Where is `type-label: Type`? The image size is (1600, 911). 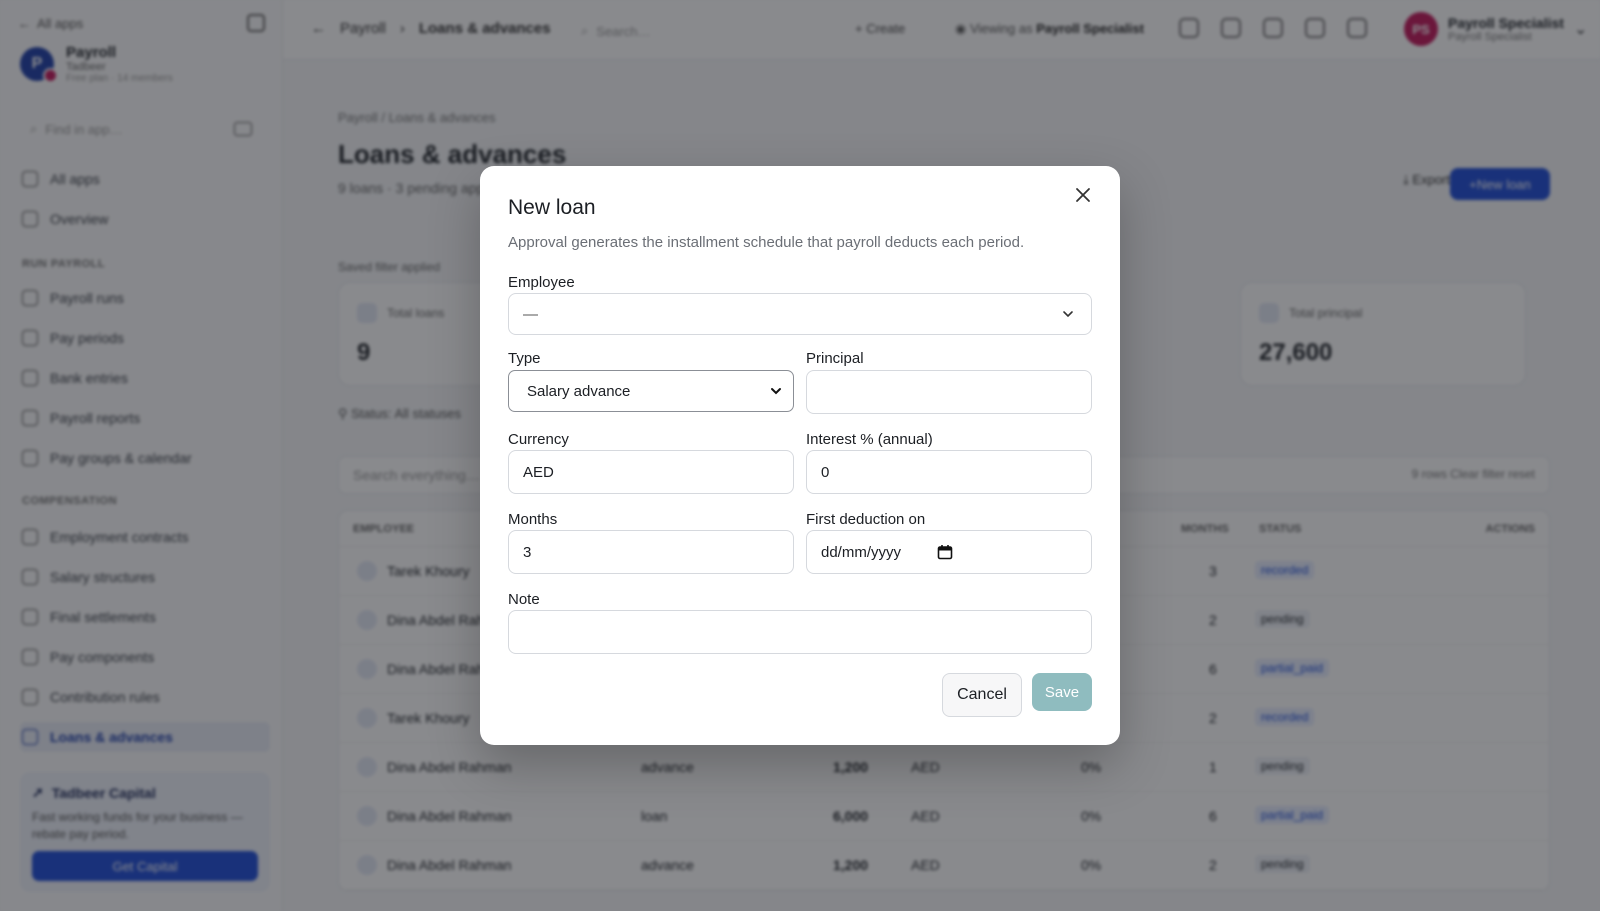
type-label: Type is located at coordinates (524, 358).